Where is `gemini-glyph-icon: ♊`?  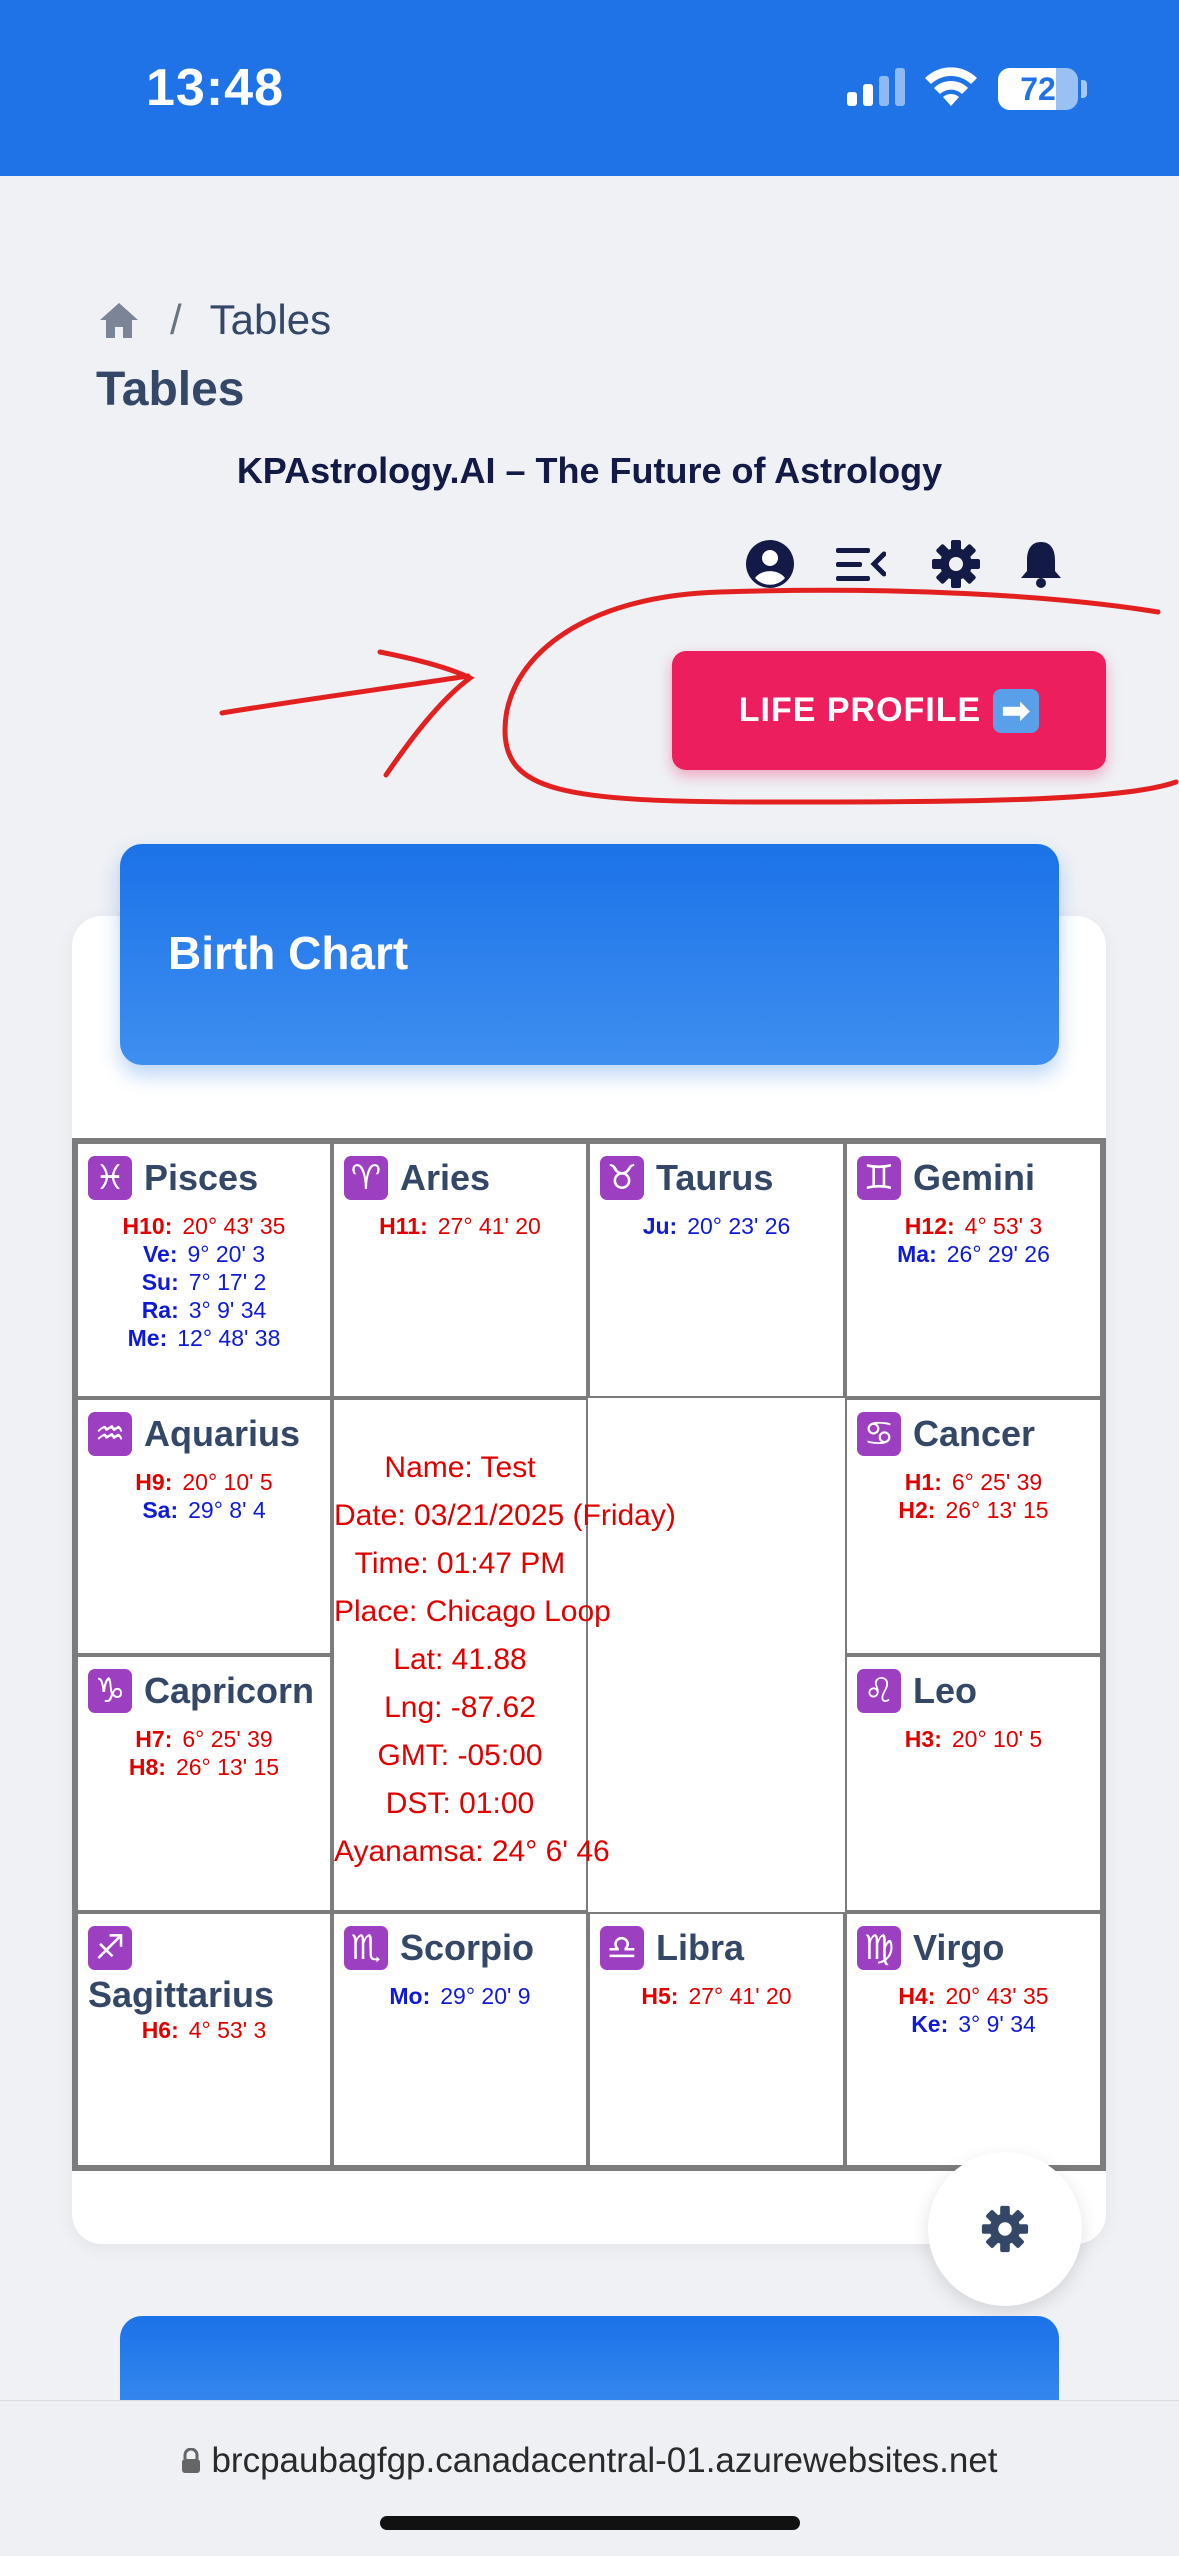 gemini-glyph-icon: ♊ is located at coordinates (879, 1178).